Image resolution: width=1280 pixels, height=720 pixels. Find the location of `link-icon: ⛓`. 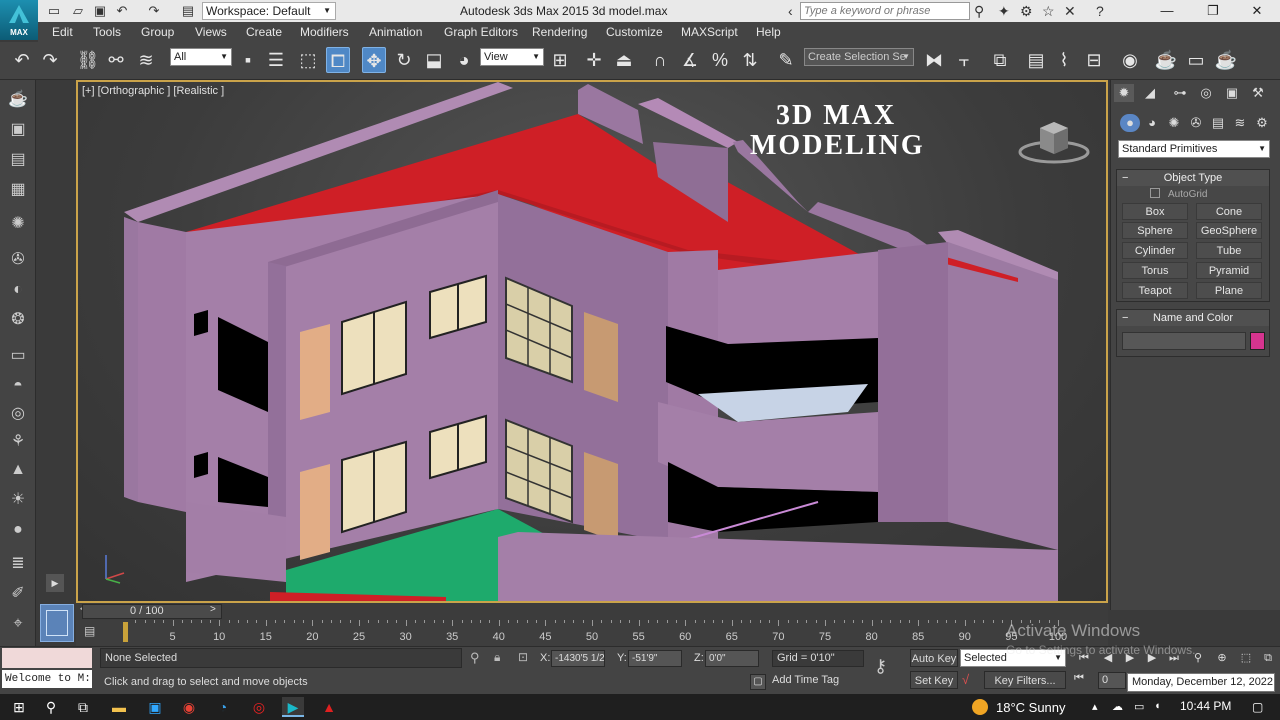

link-icon: ⛓ is located at coordinates (88, 60).